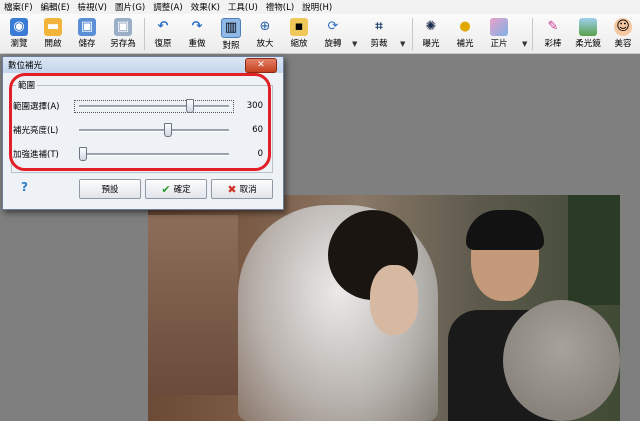 This screenshot has height=421, width=640. What do you see at coordinates (25, 66) in the screenshot?
I see `dialog-title: 數位補光` at bounding box center [25, 66].